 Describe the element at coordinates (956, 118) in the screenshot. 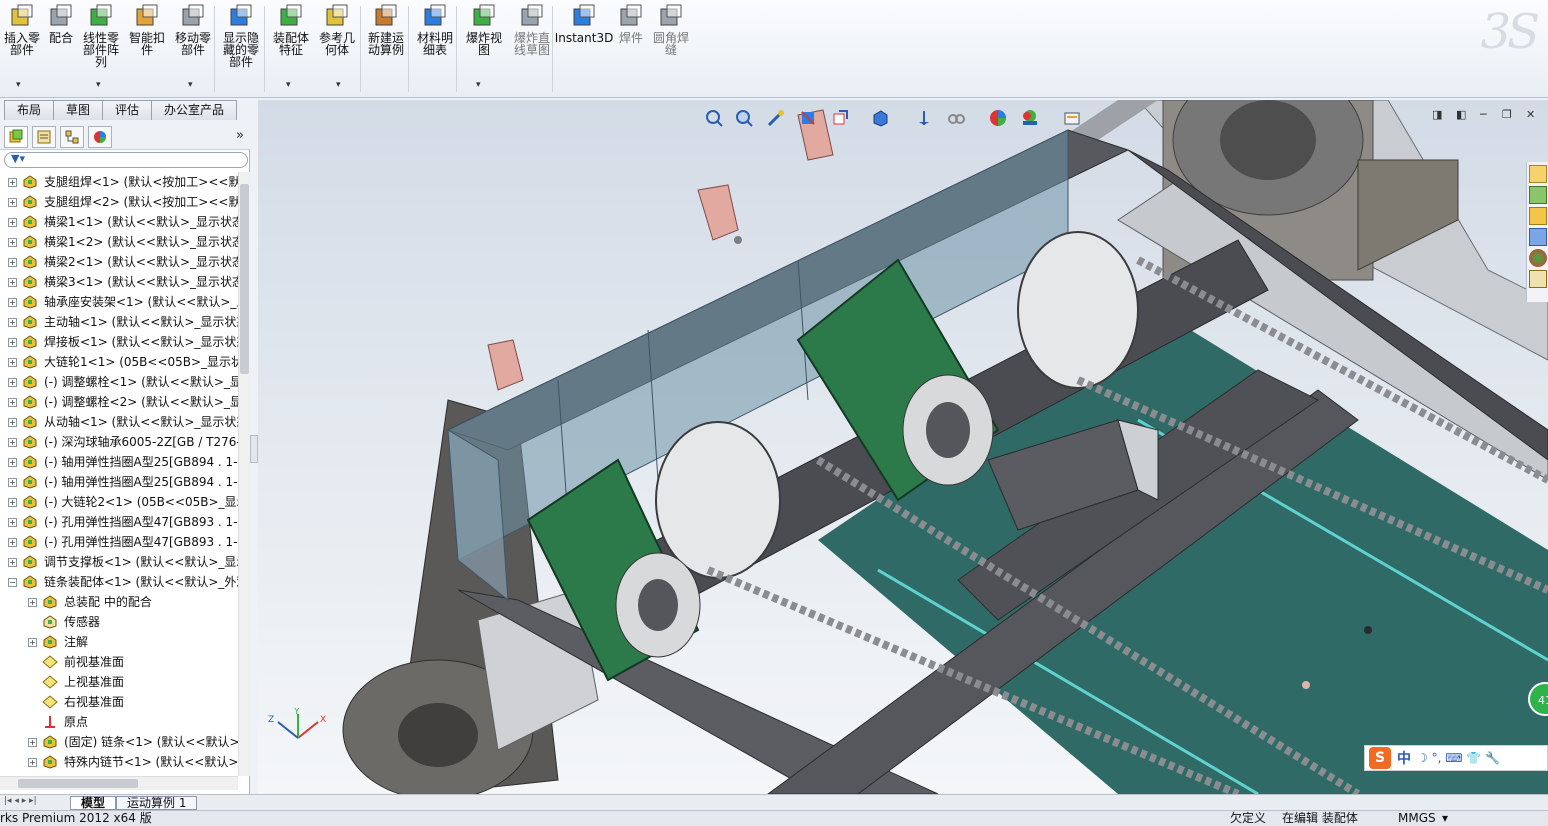

I see `edit-appearance-icon` at that location.